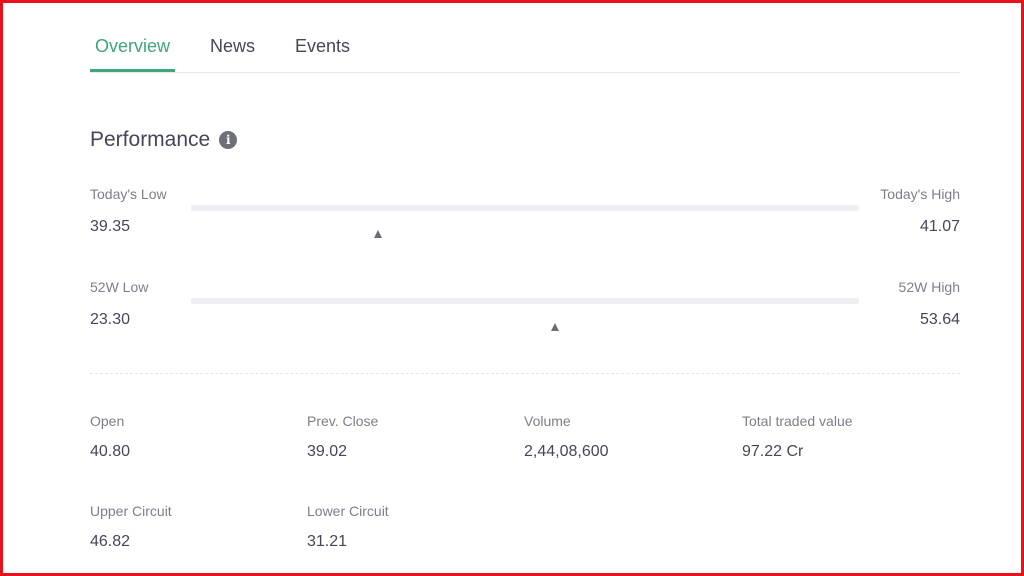 The image size is (1024, 576). What do you see at coordinates (525, 373) in the screenshot?
I see `section-divider` at bounding box center [525, 373].